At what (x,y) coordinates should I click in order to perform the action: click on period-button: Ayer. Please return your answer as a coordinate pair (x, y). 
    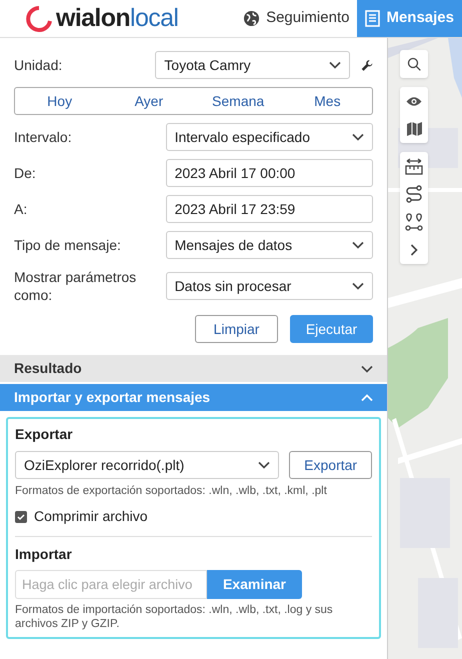
    Looking at the image, I should click on (149, 101).